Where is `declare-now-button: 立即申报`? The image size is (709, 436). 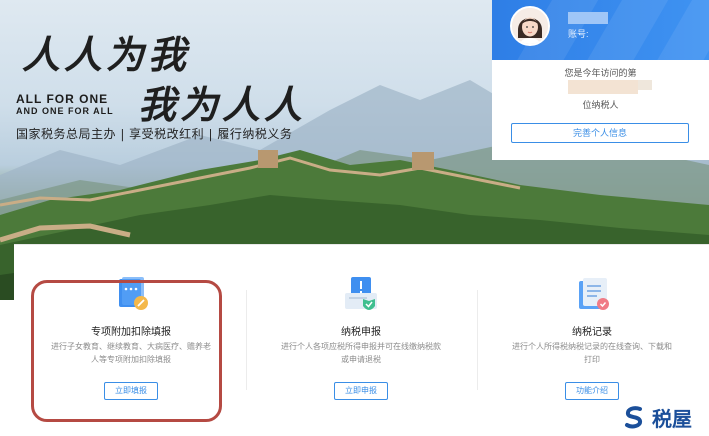
declare-now-button: 立即申报 is located at coordinates (361, 391).